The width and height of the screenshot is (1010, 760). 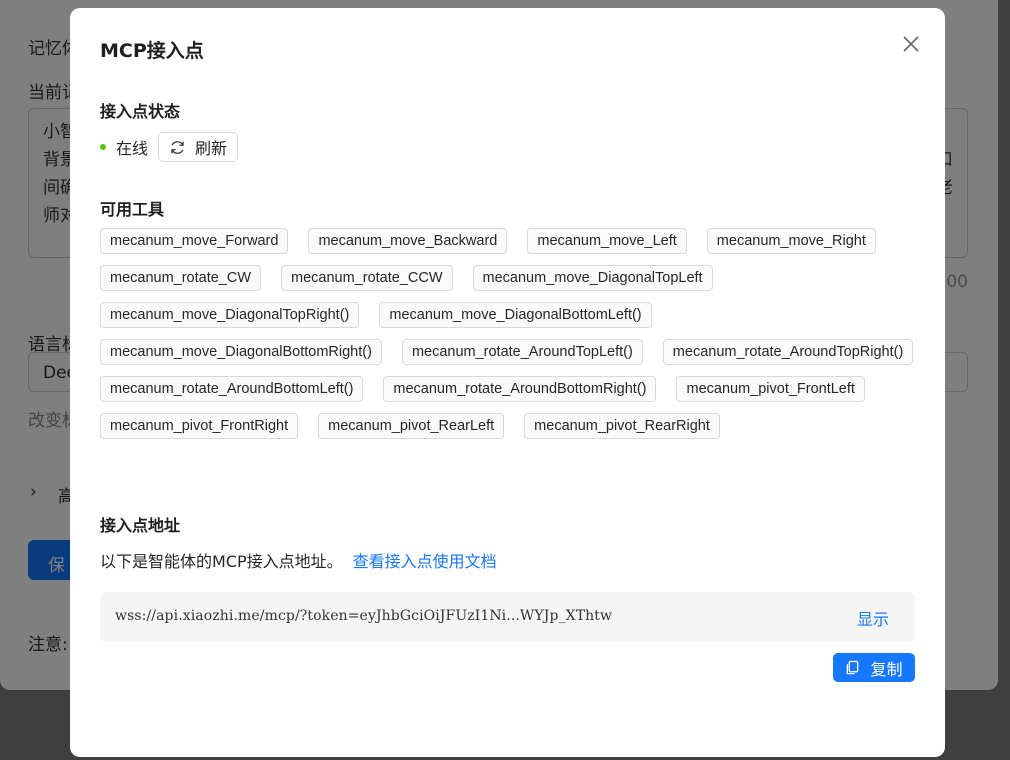 I want to click on status-row: 在线 刷新, so click(x=169, y=147).